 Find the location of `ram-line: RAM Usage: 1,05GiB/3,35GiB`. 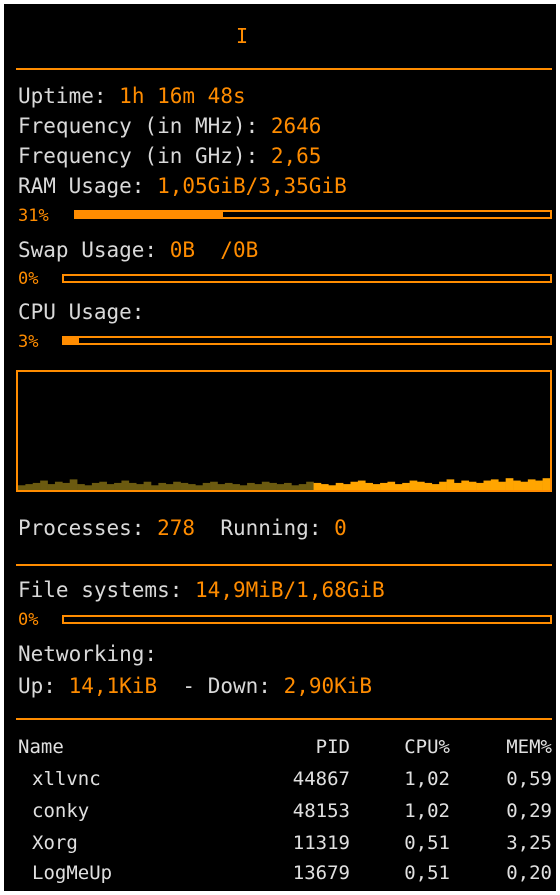

ram-line: RAM Usage: 1,05GiB/3,35GiB is located at coordinates (182, 186).